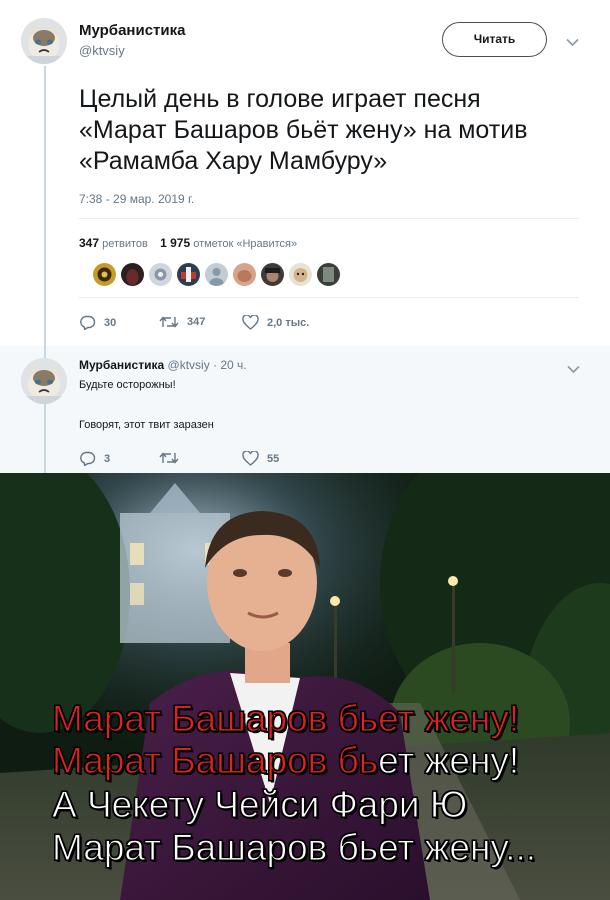 This screenshot has height=900, width=610. Describe the element at coordinates (146, 425) in the screenshot. I see `reply-text-line: Говорят, этот твит заразен` at that location.